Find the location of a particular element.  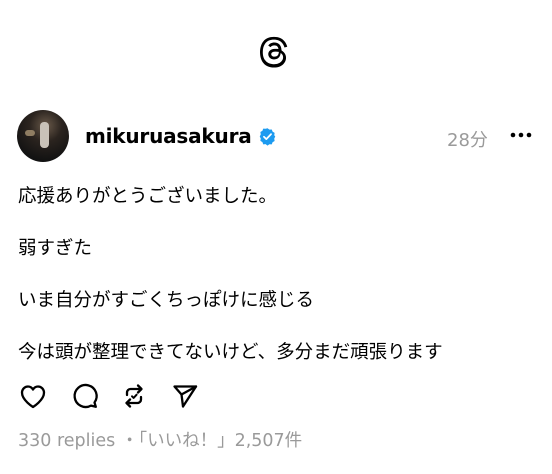

username: mikuruasakura is located at coordinates (181, 136).